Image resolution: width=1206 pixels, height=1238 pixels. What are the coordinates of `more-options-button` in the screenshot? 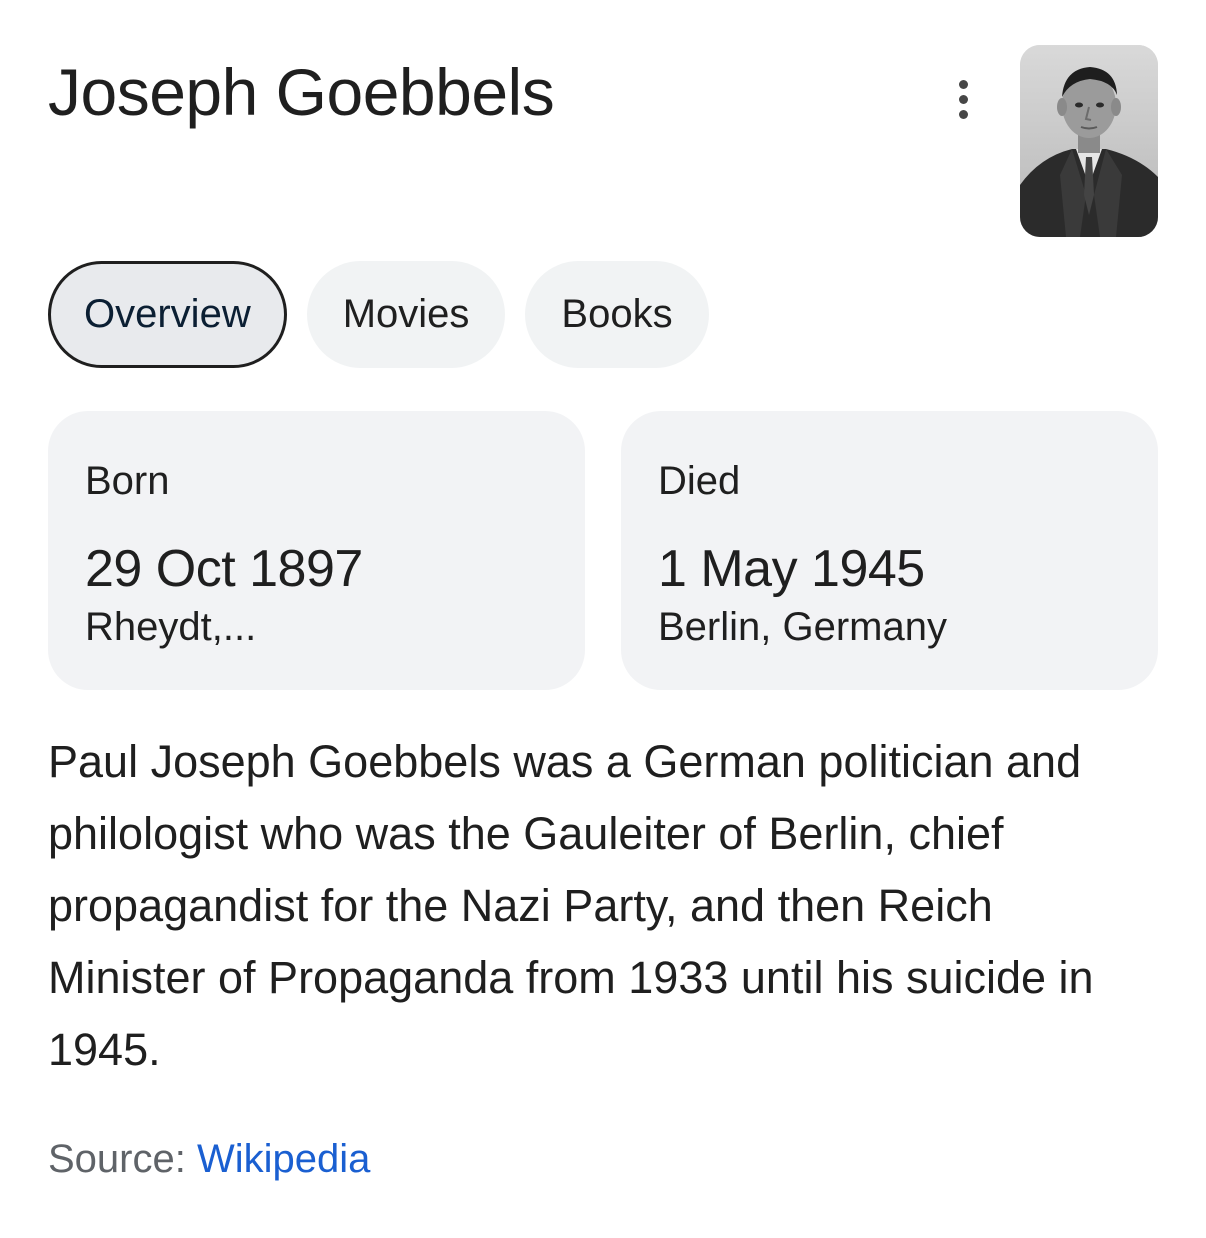 It's located at (963, 99).